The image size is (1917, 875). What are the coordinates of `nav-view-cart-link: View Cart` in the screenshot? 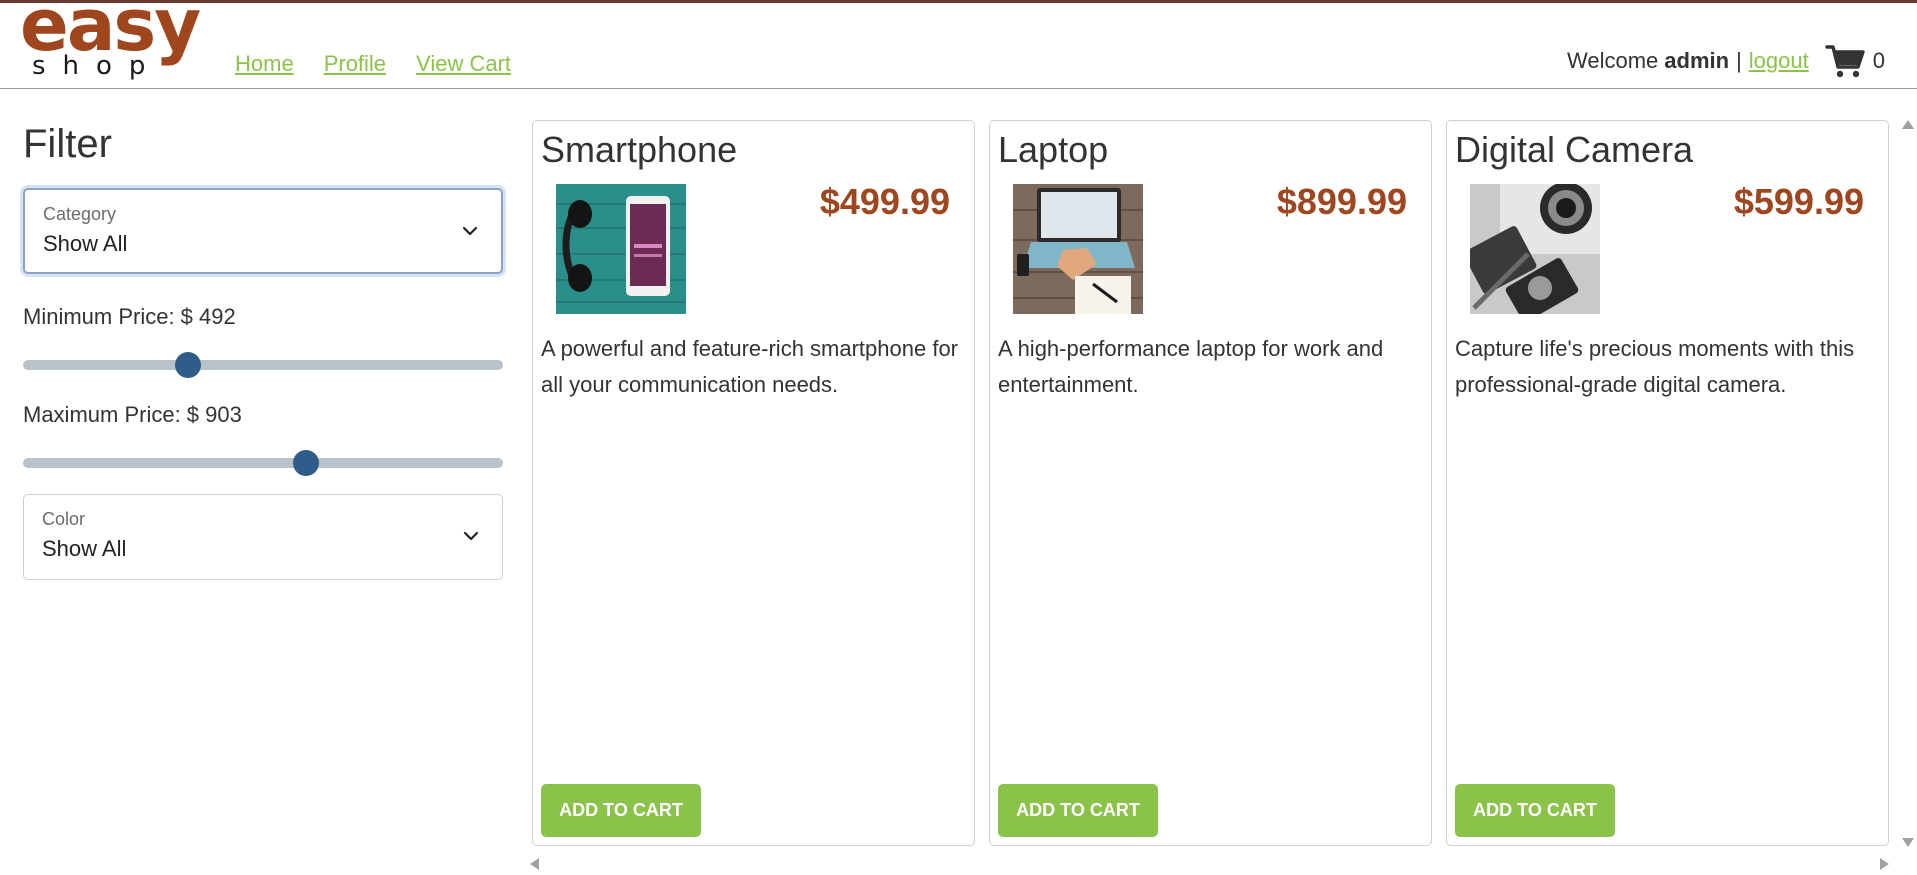 It's located at (463, 64).